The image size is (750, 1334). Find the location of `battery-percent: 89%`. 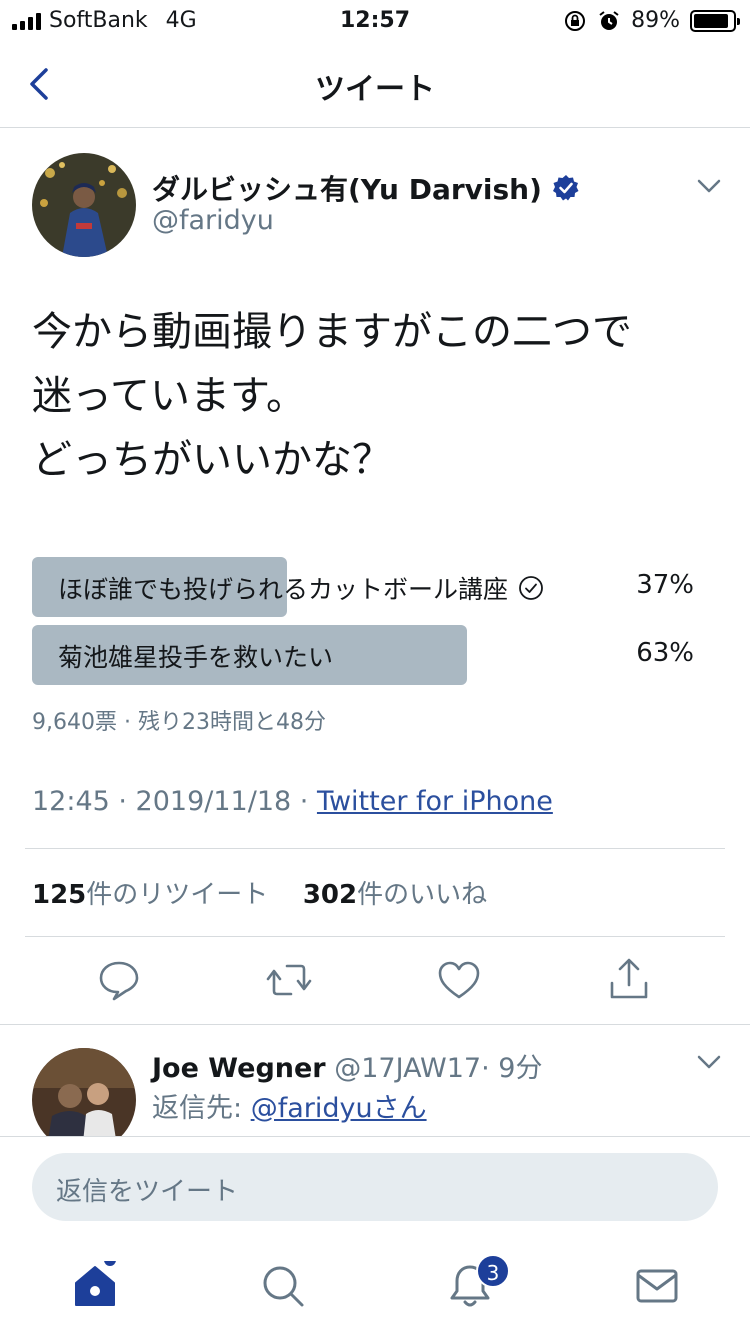

battery-percent: 89% is located at coordinates (655, 20).